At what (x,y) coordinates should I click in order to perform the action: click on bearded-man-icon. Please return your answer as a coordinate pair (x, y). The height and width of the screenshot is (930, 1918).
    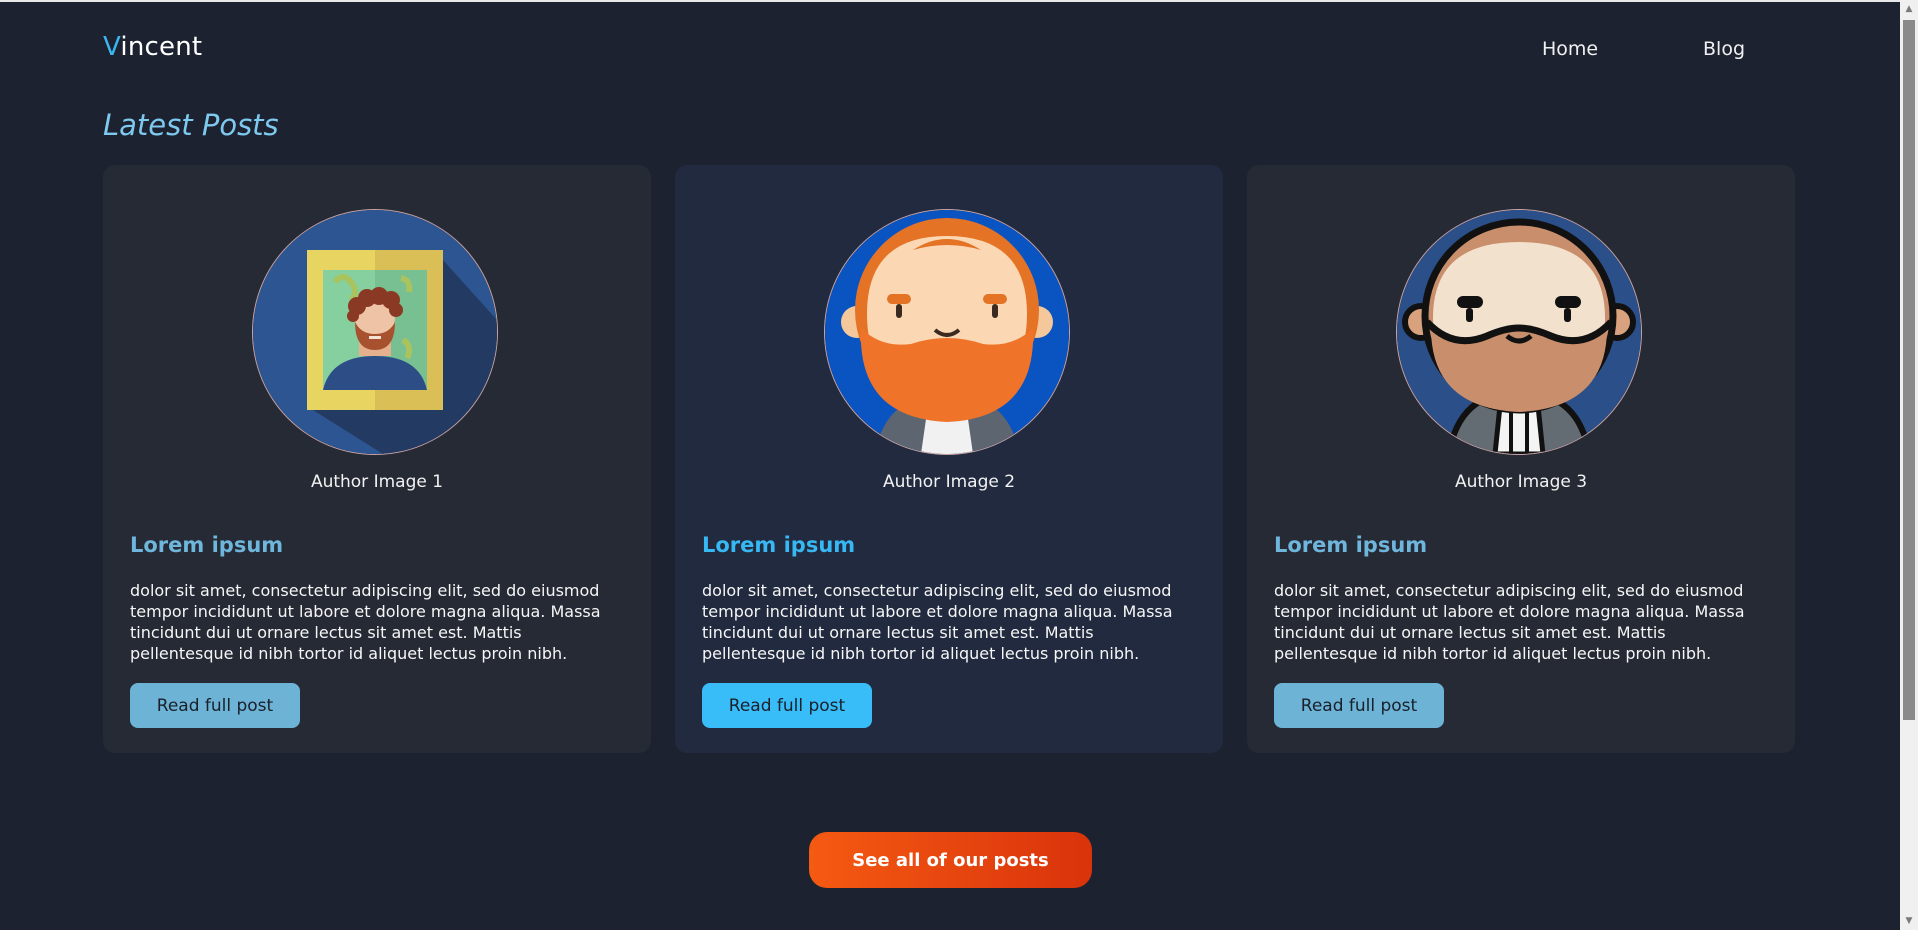
    Looking at the image, I should click on (947, 332).